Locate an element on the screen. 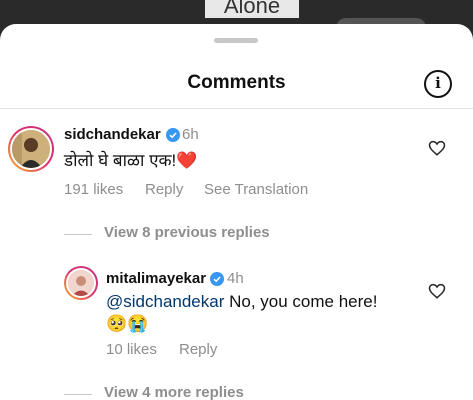 The height and width of the screenshot is (400, 473). reply-avatar-photo is located at coordinates (81, 283).